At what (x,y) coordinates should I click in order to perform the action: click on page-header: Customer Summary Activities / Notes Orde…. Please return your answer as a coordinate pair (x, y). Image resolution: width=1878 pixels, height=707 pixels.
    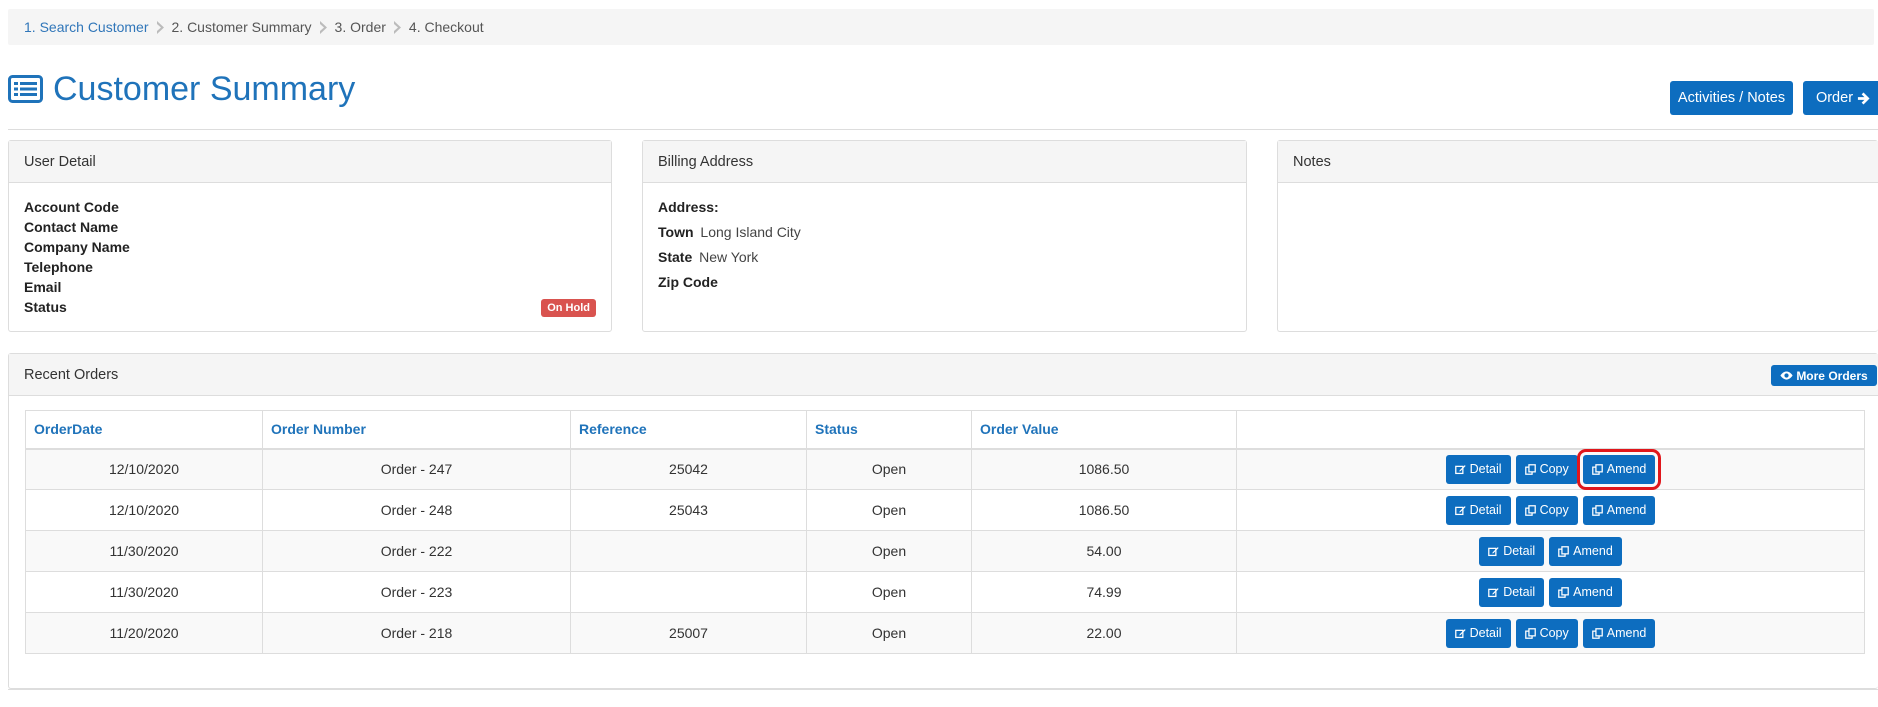
    Looking at the image, I should click on (943, 96).